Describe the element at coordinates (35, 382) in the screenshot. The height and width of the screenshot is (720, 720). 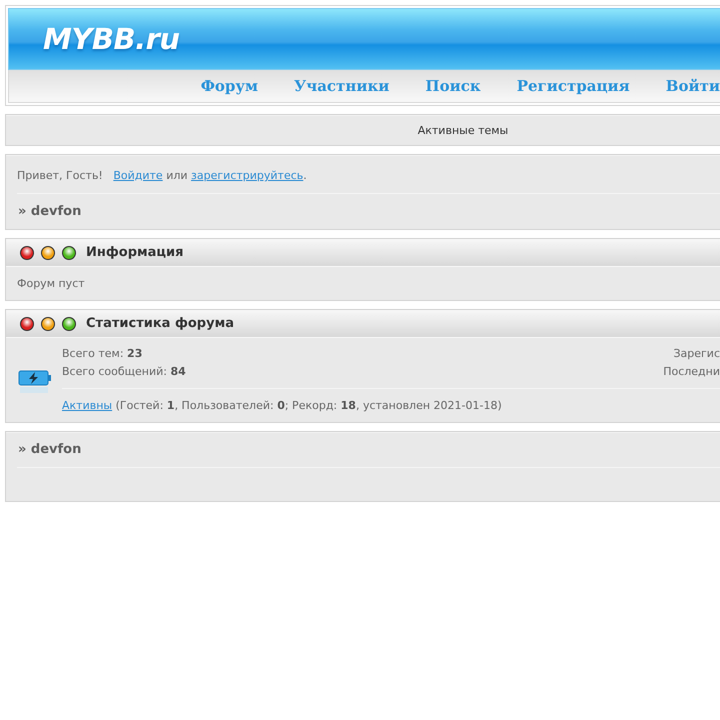
I see `battery-icon` at that location.